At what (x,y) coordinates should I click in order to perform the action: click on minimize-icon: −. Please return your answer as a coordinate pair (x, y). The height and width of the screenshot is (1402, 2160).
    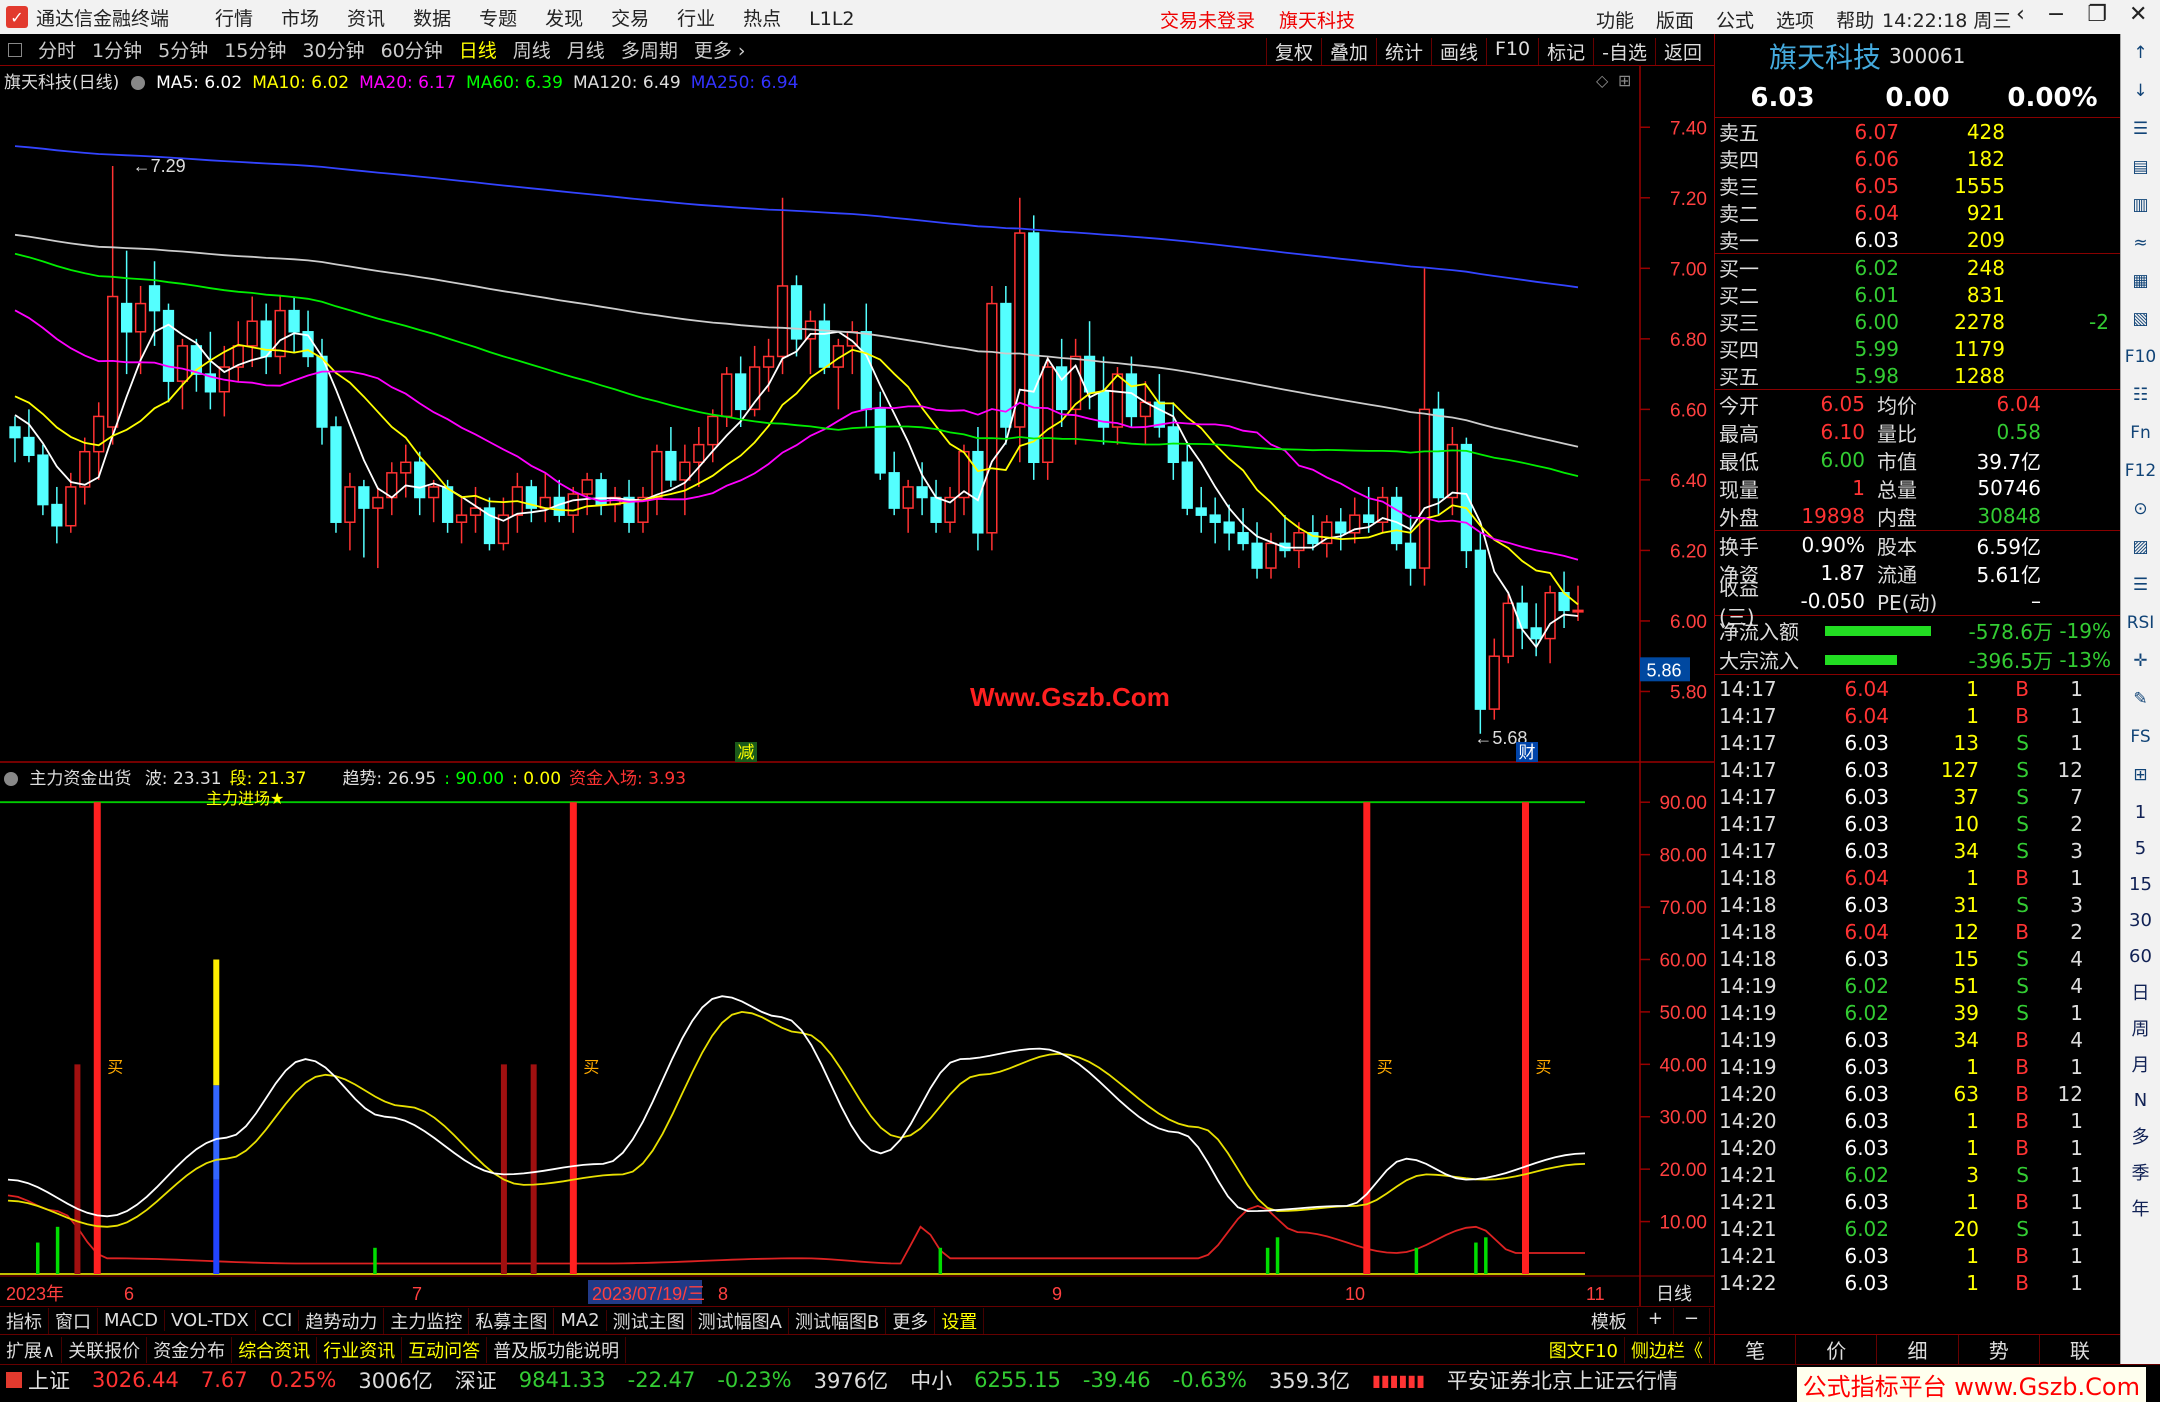
    Looking at the image, I should click on (2056, 14).